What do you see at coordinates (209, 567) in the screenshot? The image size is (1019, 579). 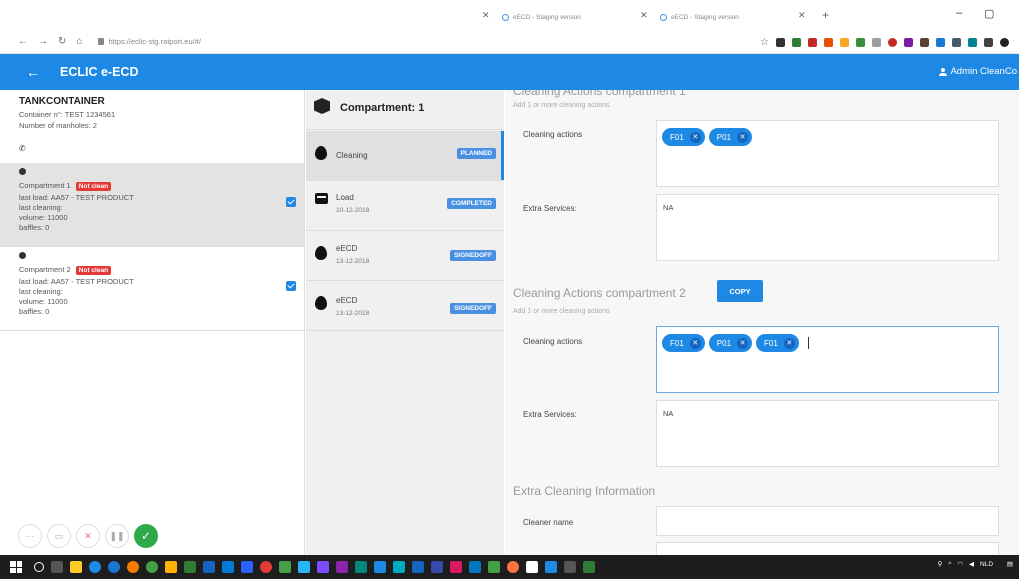 I see `word-icon` at bounding box center [209, 567].